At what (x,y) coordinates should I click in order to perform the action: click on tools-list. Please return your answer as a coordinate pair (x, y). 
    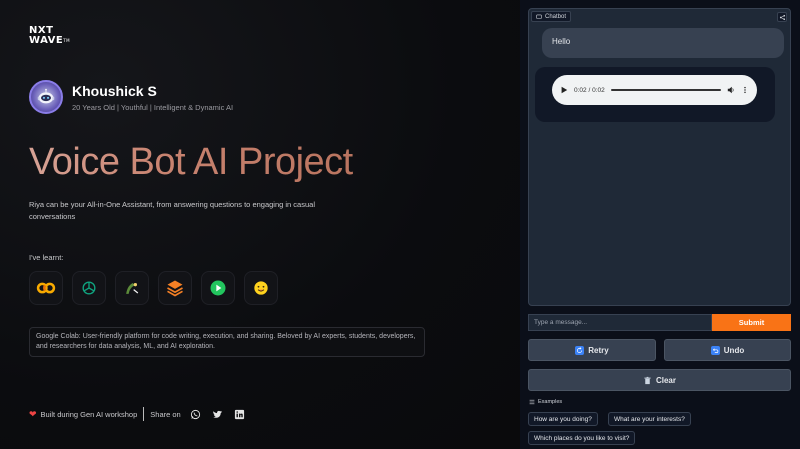
    Looking at the image, I should click on (153, 288).